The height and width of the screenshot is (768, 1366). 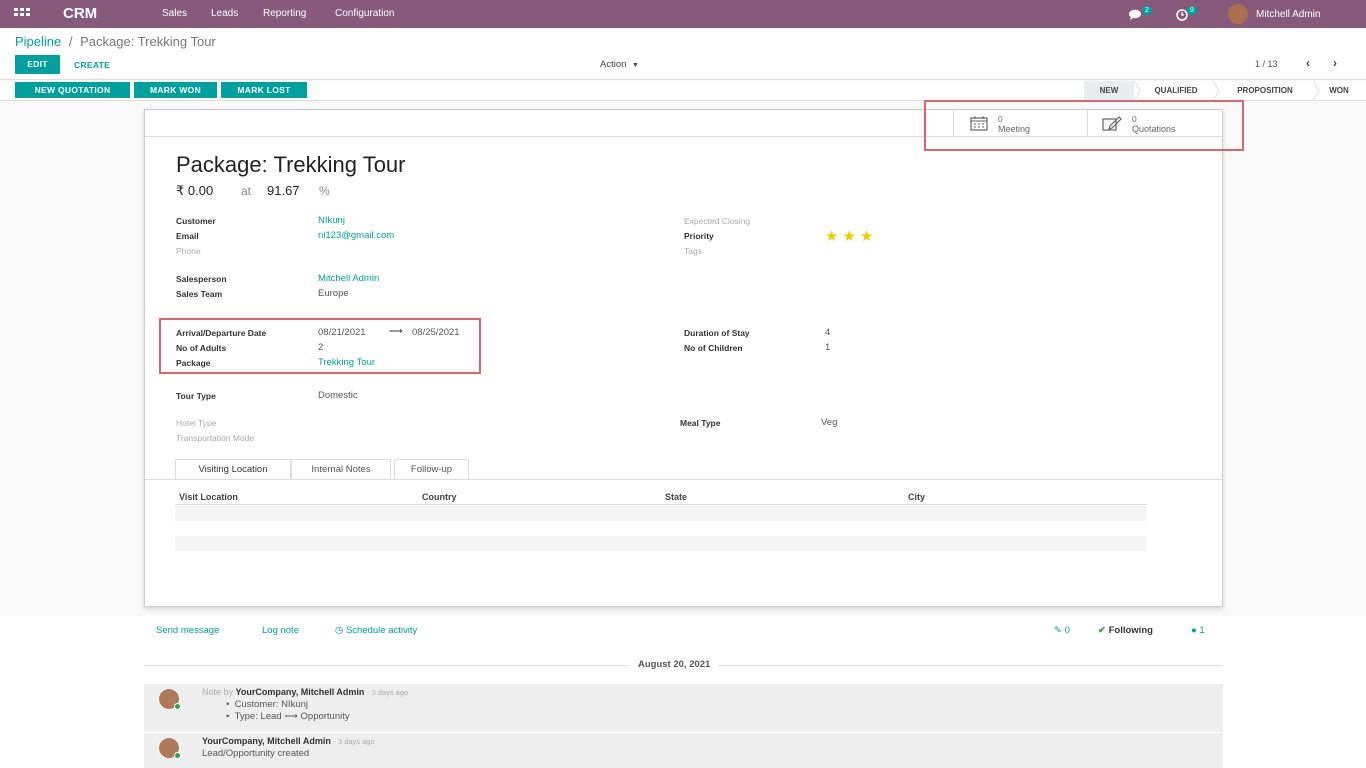 What do you see at coordinates (1130, 630) in the screenshot?
I see `following-label: Following` at bounding box center [1130, 630].